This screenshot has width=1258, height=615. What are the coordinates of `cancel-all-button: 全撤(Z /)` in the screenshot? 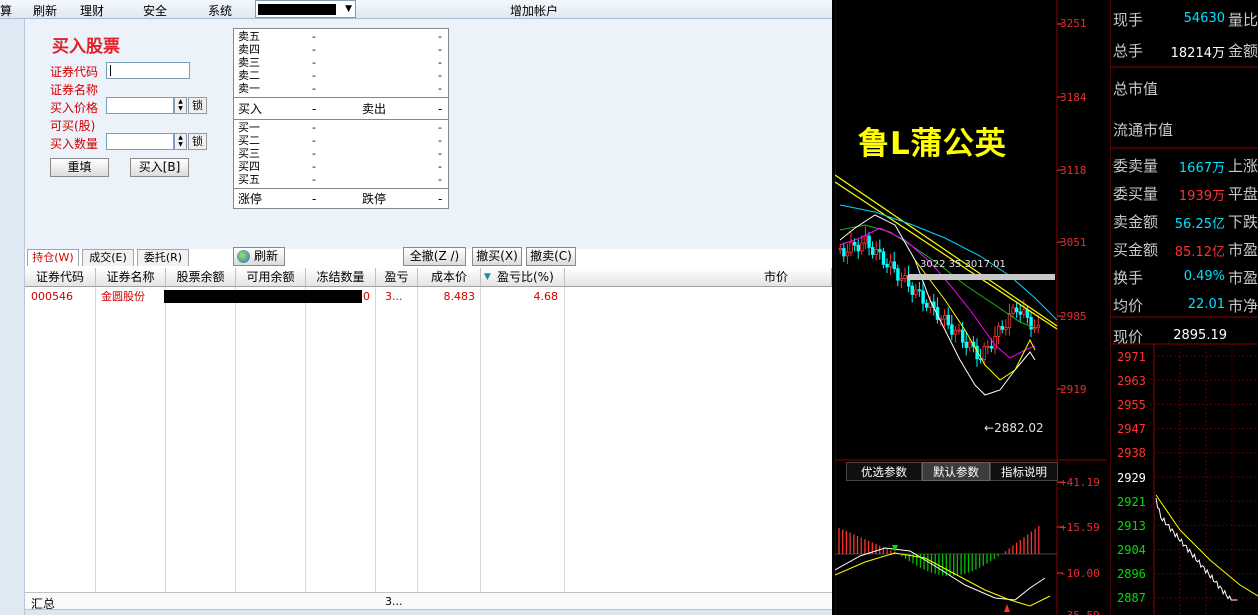 It's located at (434, 256).